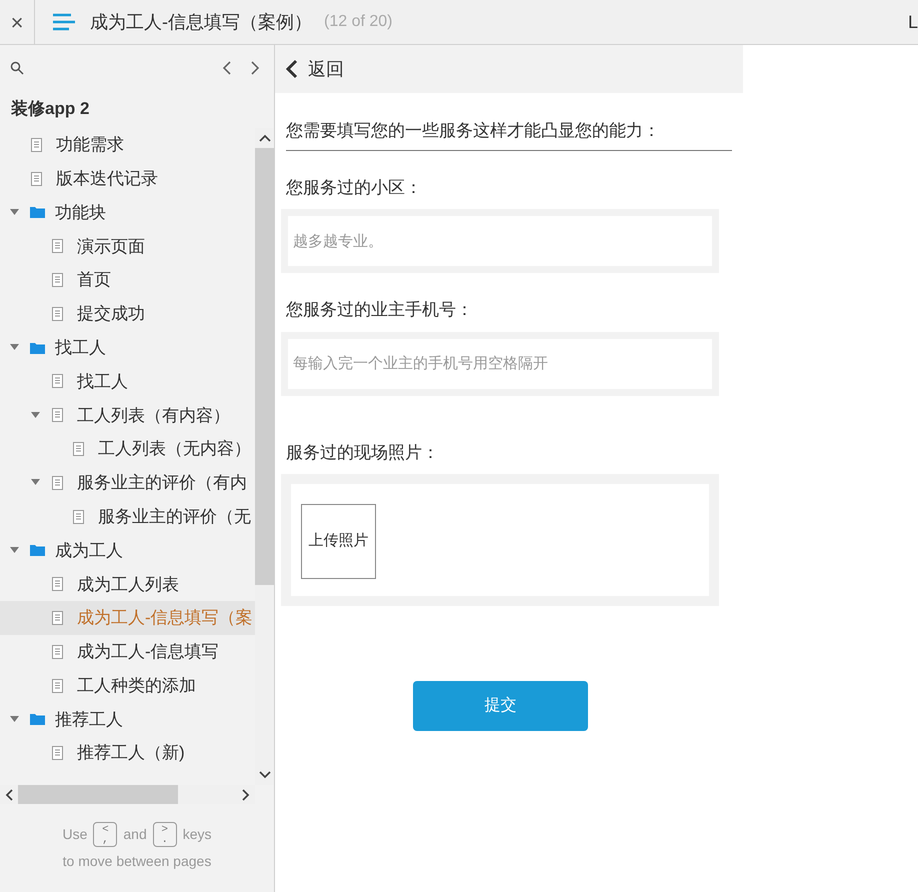 Image resolution: width=918 pixels, height=892 pixels. Describe the element at coordinates (127, 551) in the screenshot. I see `tree-item: 成为工人` at that location.